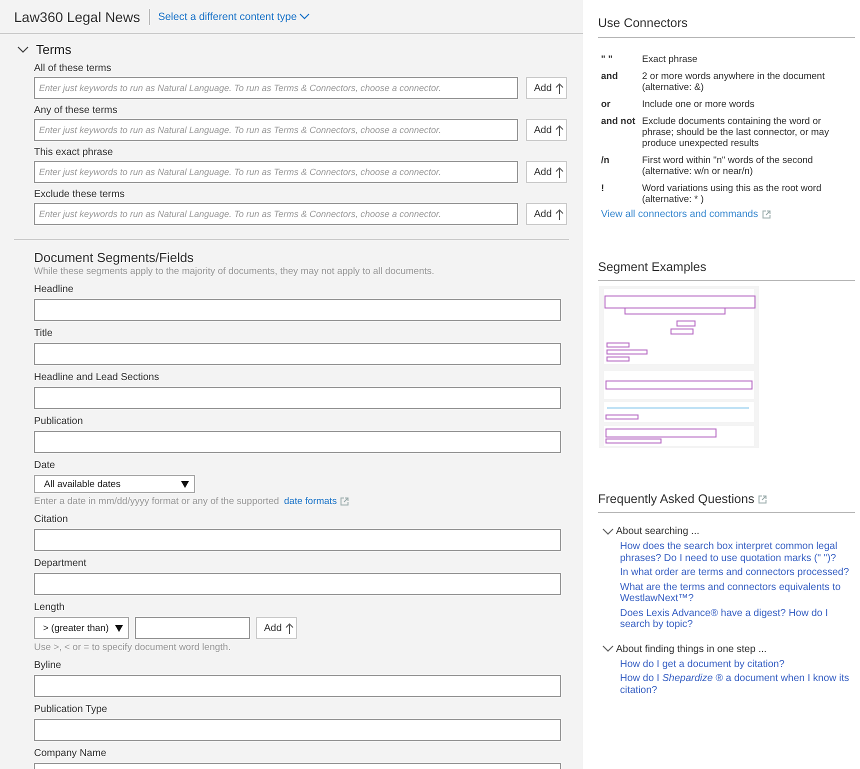 This screenshot has height=769, width=860. I want to click on field-label: Date, so click(45, 465).